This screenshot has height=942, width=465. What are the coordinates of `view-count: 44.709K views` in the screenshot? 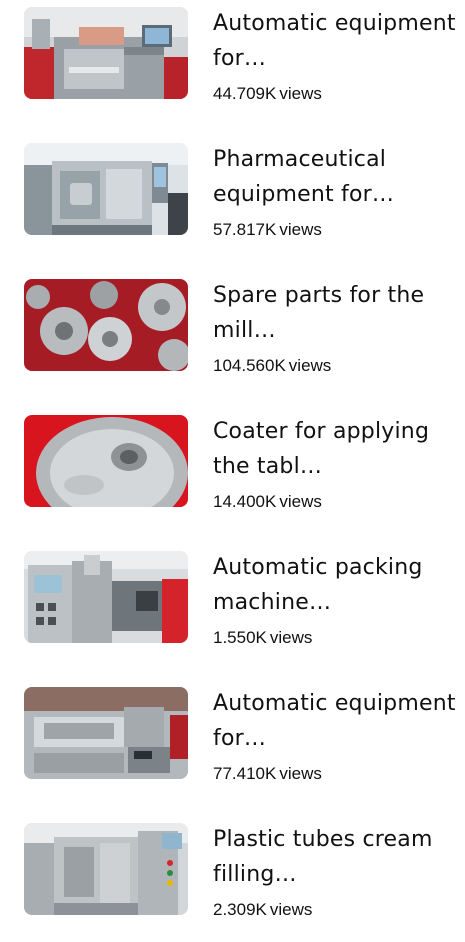 It's located at (267, 94).